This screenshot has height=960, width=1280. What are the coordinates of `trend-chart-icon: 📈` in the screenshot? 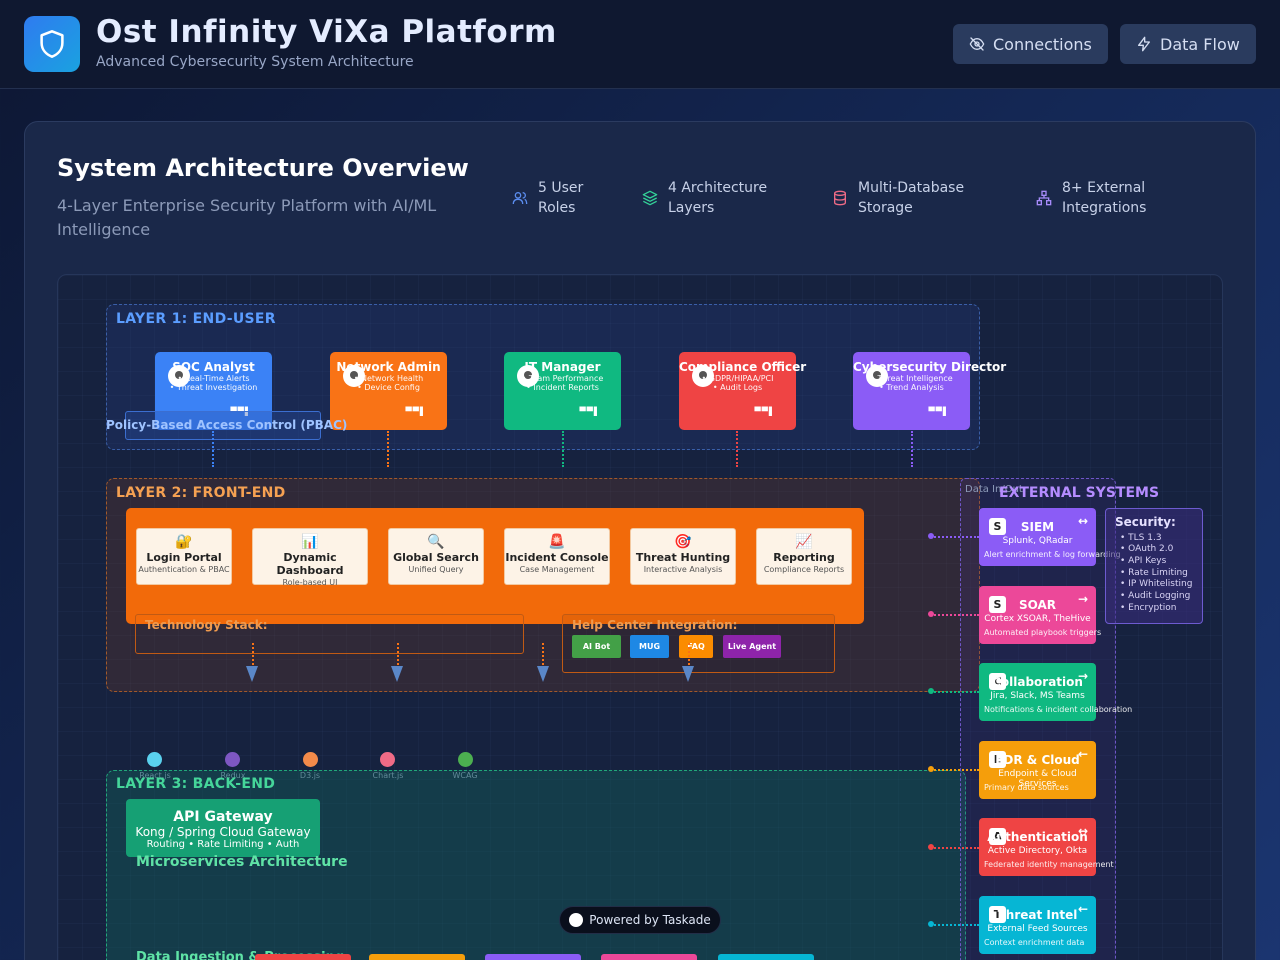 It's located at (804, 542).